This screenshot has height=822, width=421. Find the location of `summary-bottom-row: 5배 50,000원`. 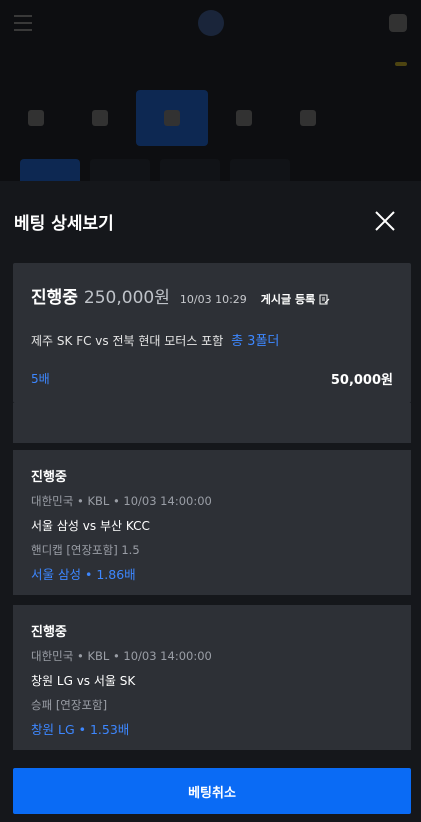

summary-bottom-row: 5배 50,000원 is located at coordinates (212, 378).